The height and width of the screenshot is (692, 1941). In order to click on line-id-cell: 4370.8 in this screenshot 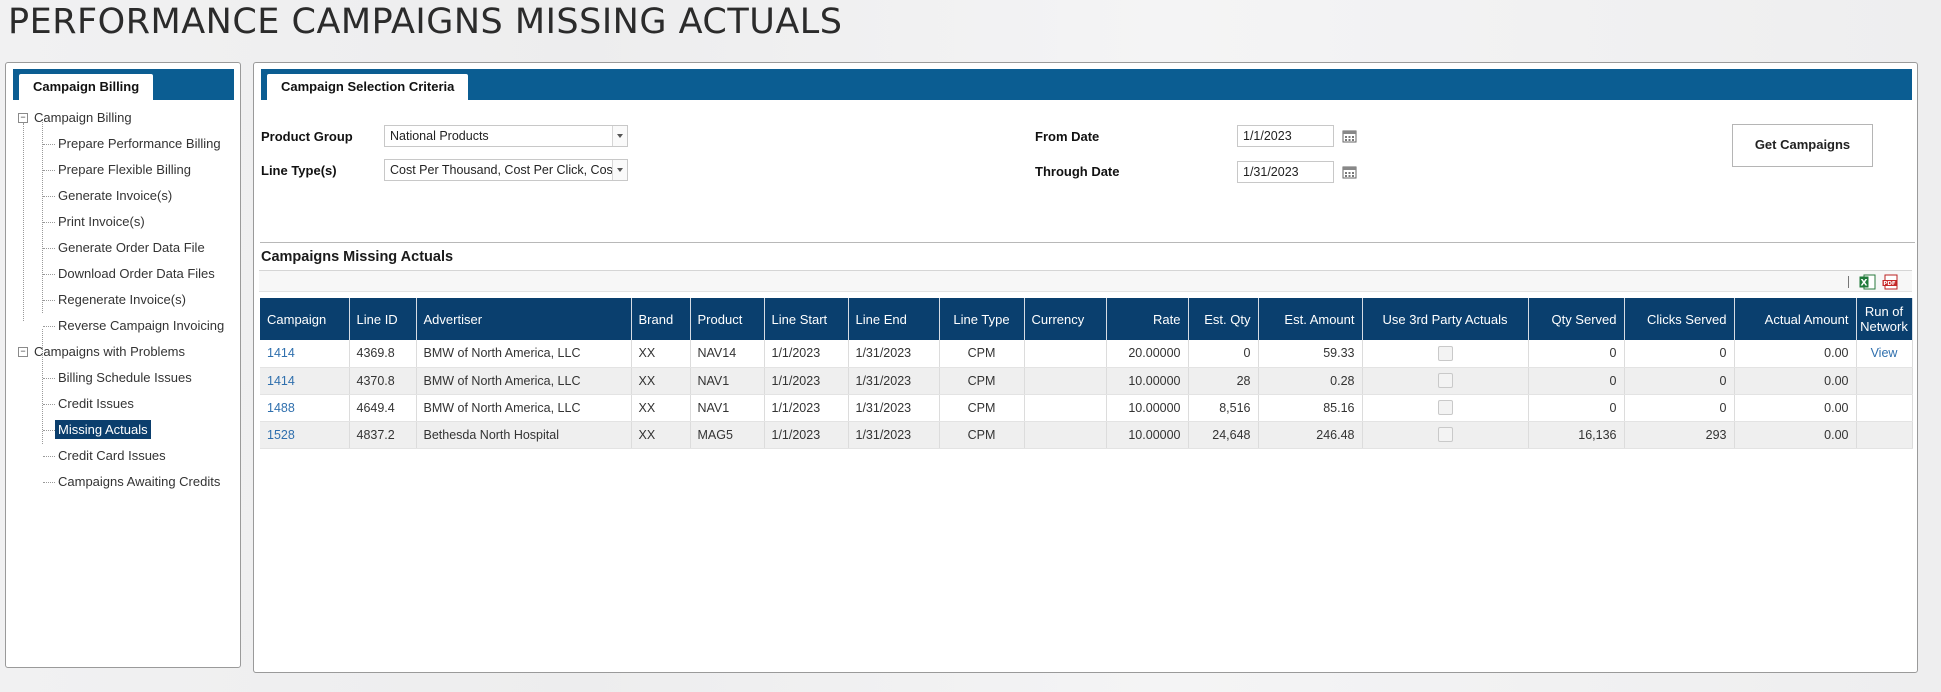, I will do `click(383, 381)`.